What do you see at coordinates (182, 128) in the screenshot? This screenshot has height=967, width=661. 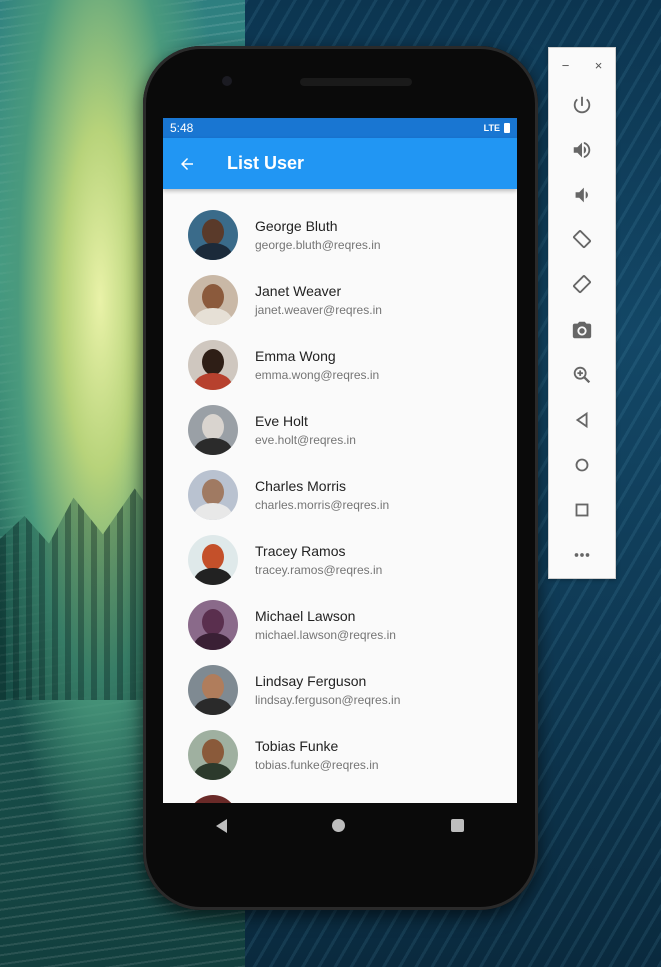 I see `status-time: 5:48` at bounding box center [182, 128].